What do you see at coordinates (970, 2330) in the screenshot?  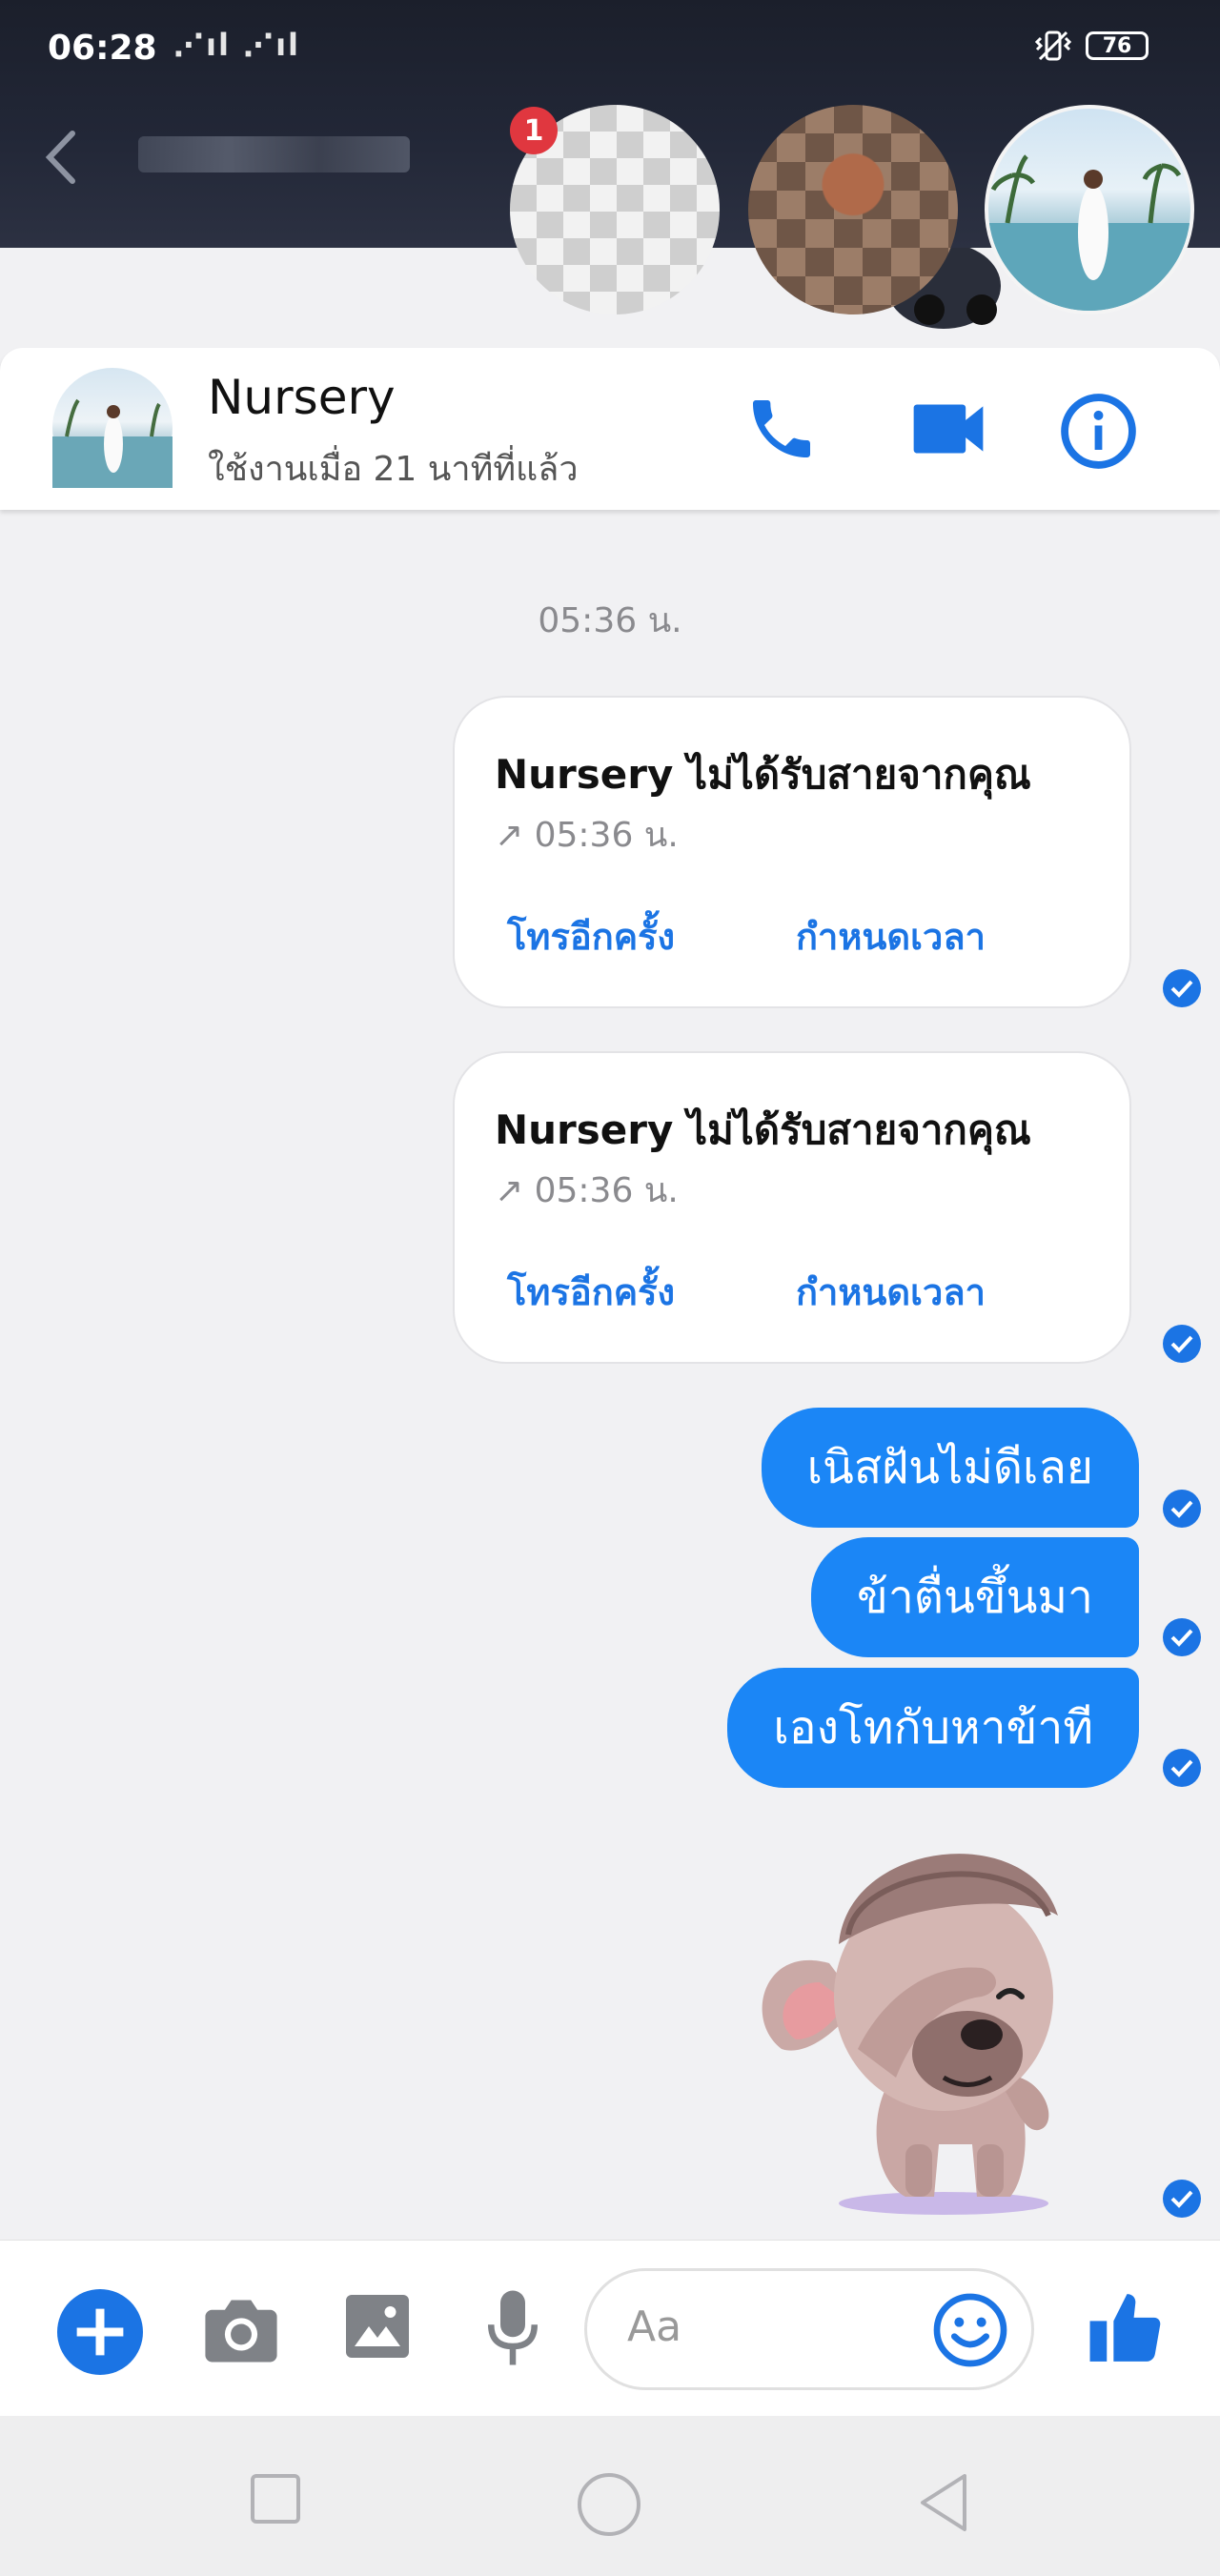 I see `emoji-icon` at bounding box center [970, 2330].